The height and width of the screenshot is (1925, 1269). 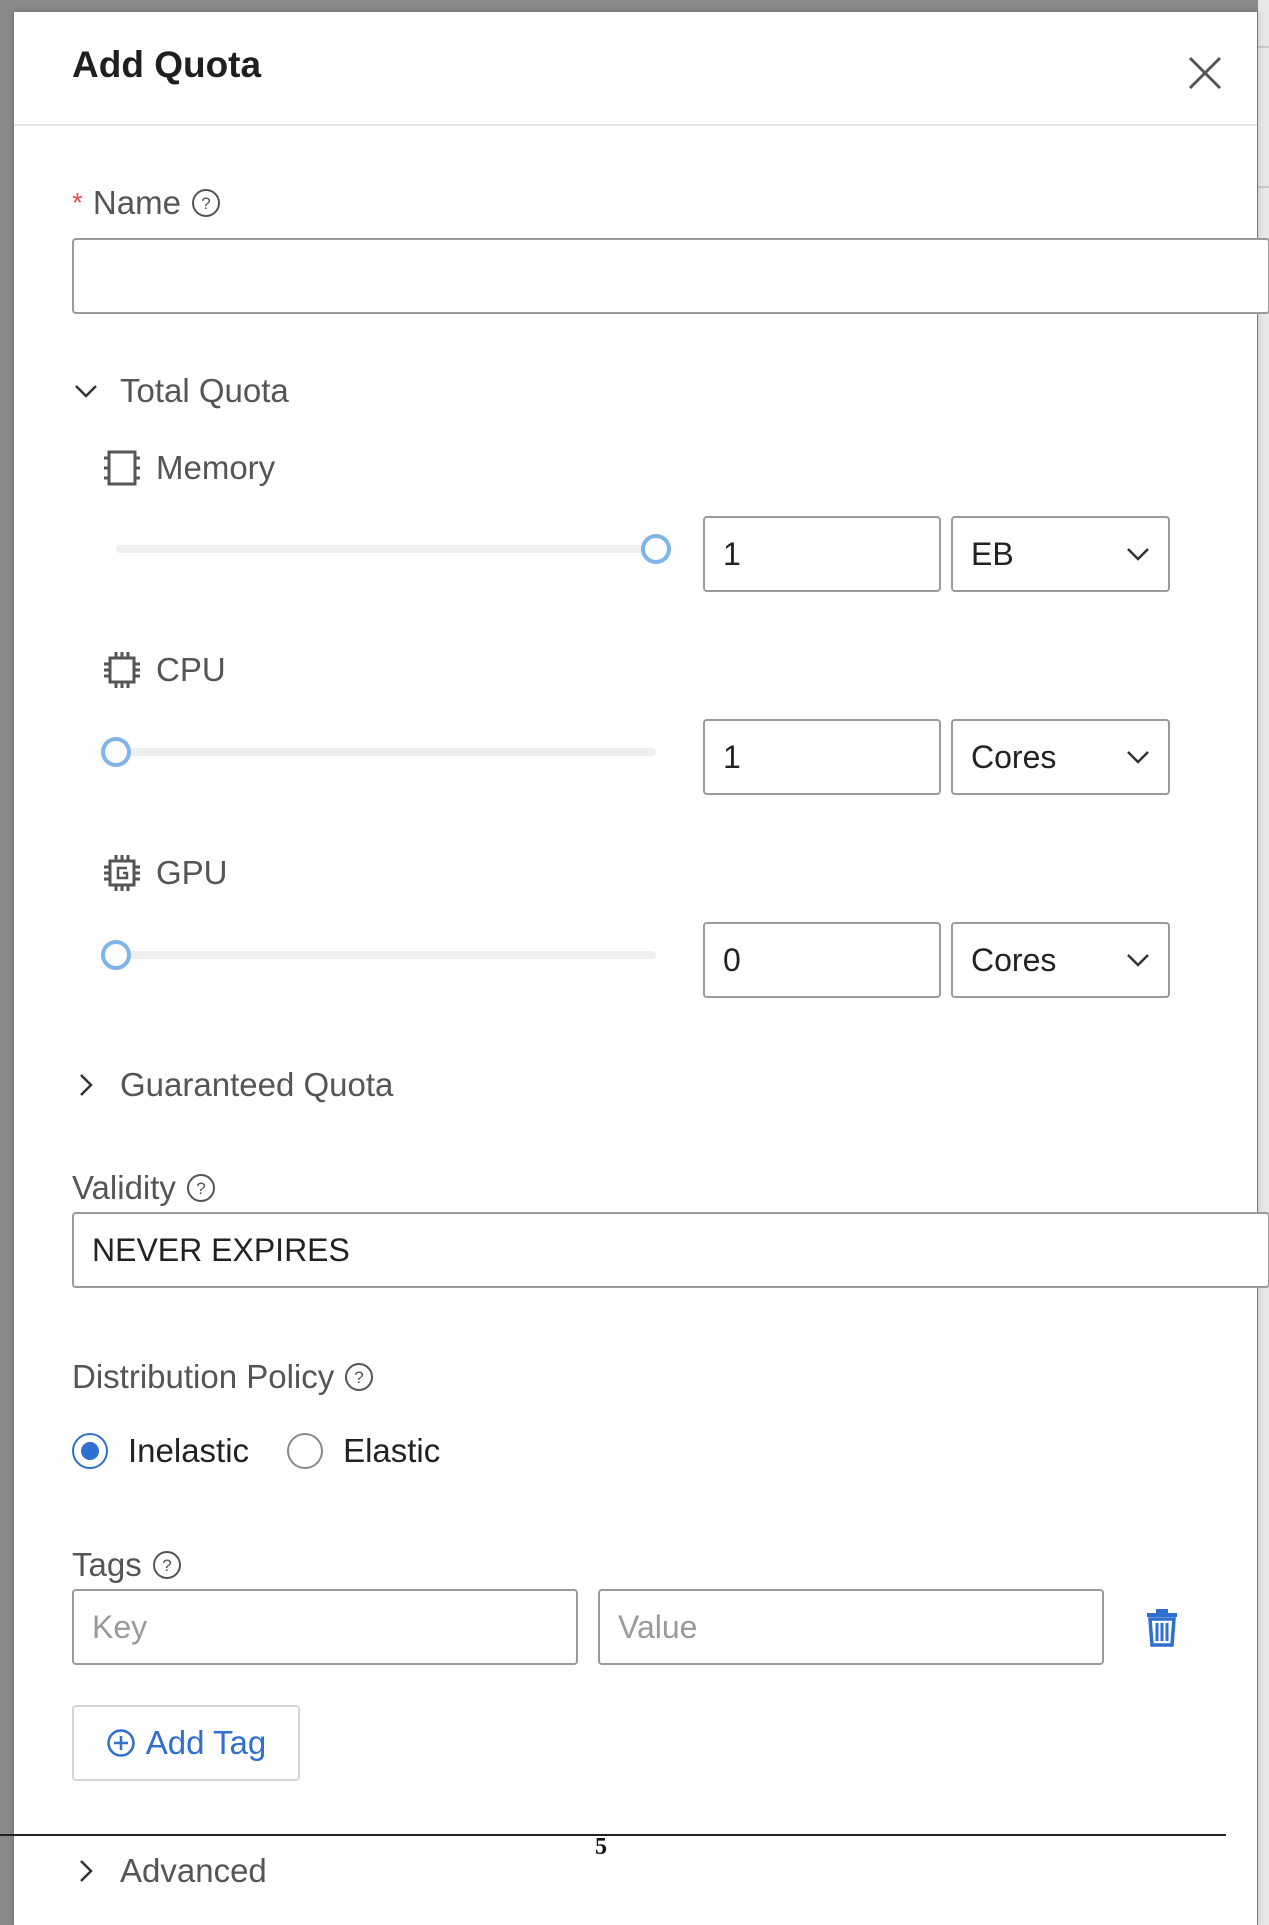 What do you see at coordinates (124, 1187) in the screenshot?
I see `validity-label-text: Validity` at bounding box center [124, 1187].